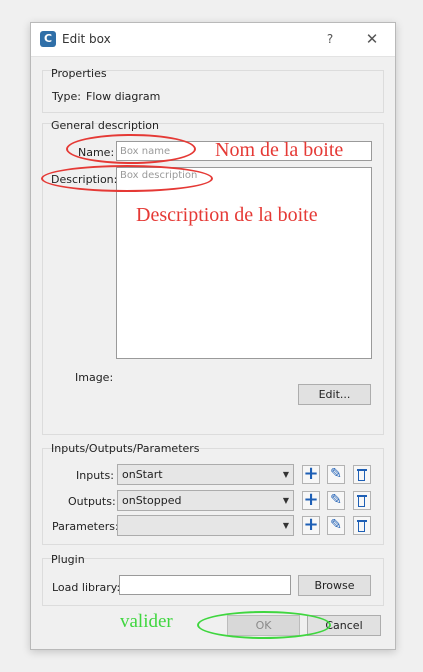 The image size is (423, 672). What do you see at coordinates (86, 39) in the screenshot?
I see `window-title: Edit box` at bounding box center [86, 39].